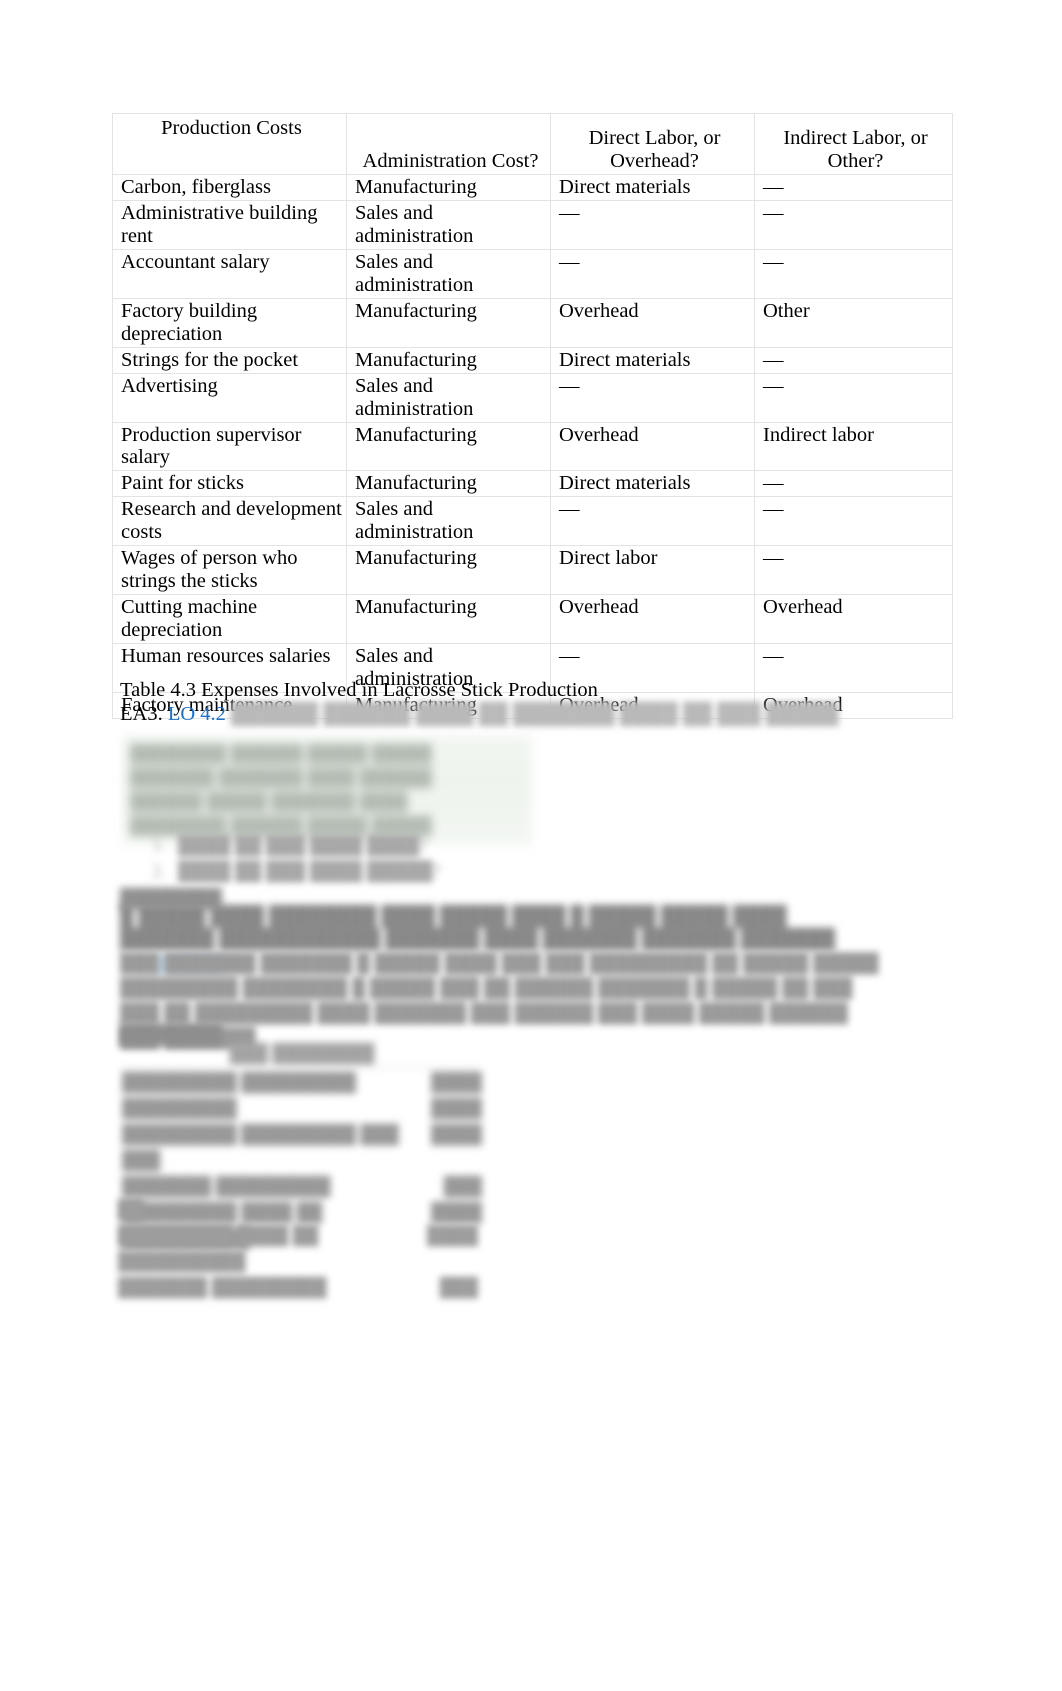 The image size is (1062, 1691). Describe the element at coordinates (302, 1067) in the screenshot. I see `divider` at that location.